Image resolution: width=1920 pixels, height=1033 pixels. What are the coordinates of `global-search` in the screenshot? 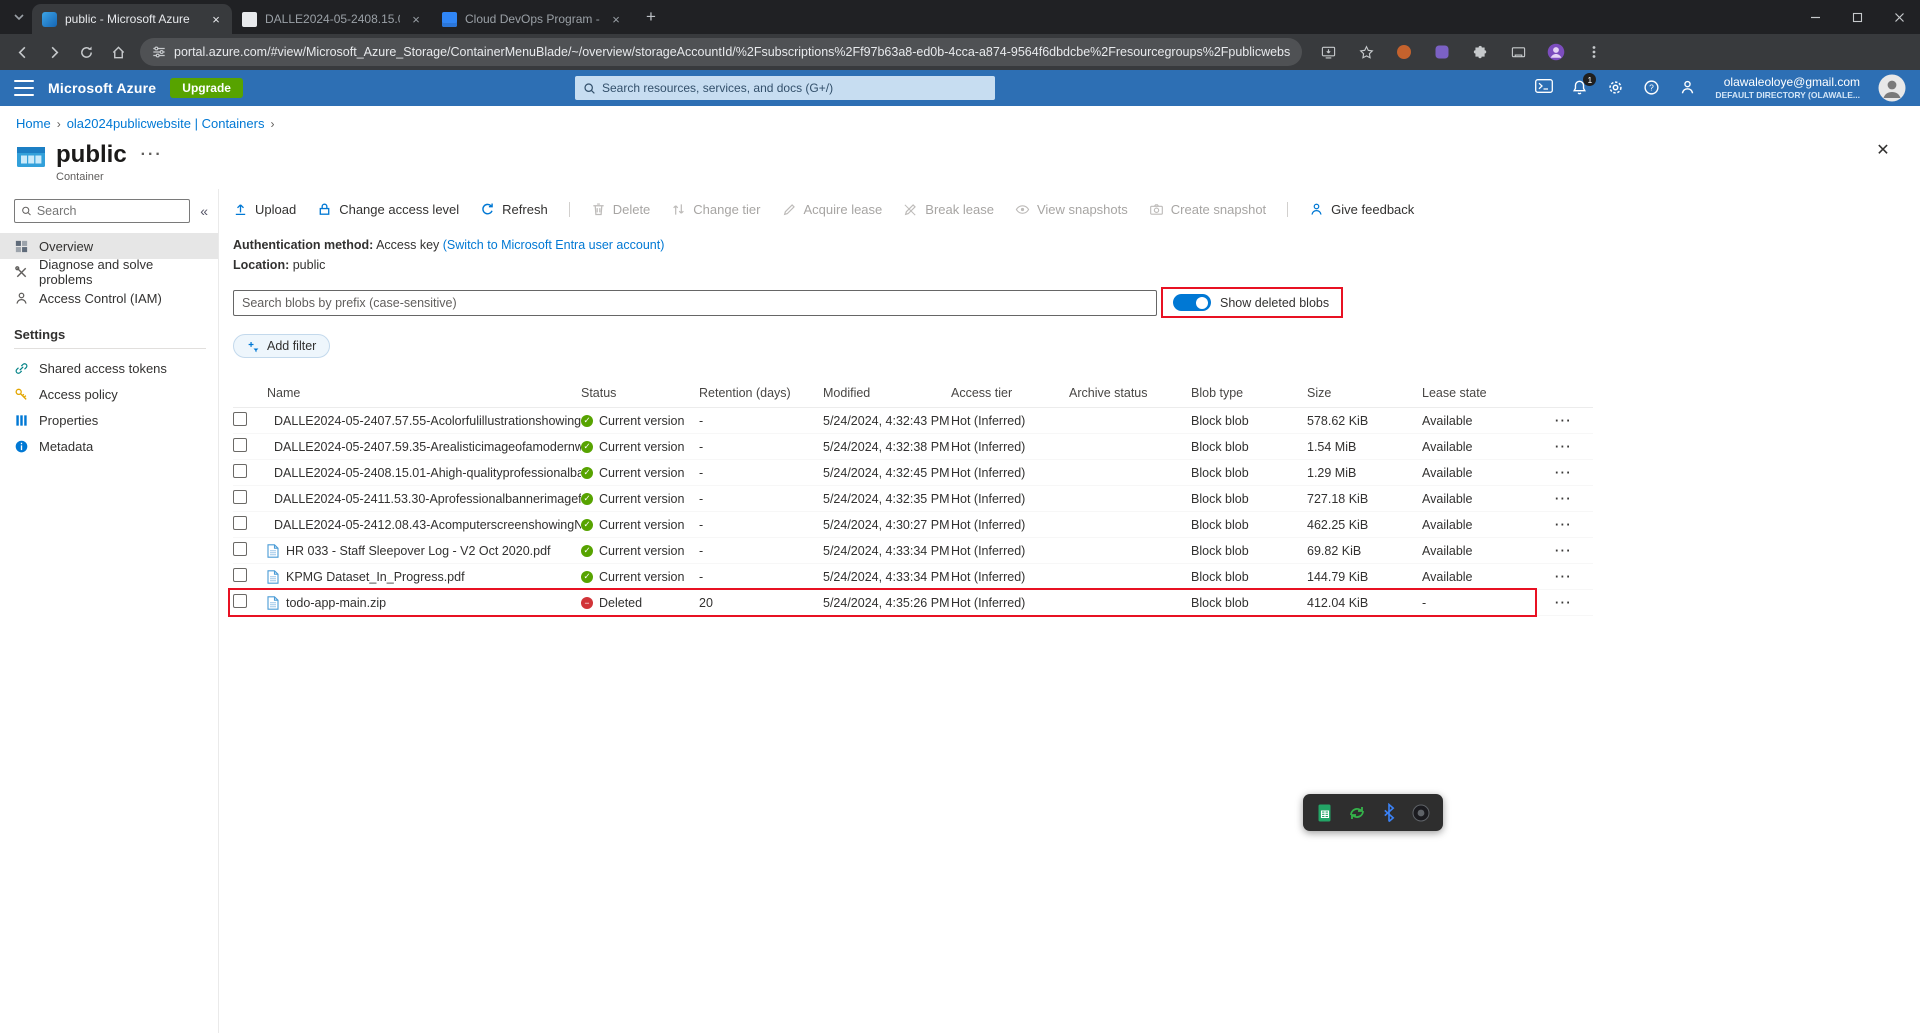 It's located at (785, 88).